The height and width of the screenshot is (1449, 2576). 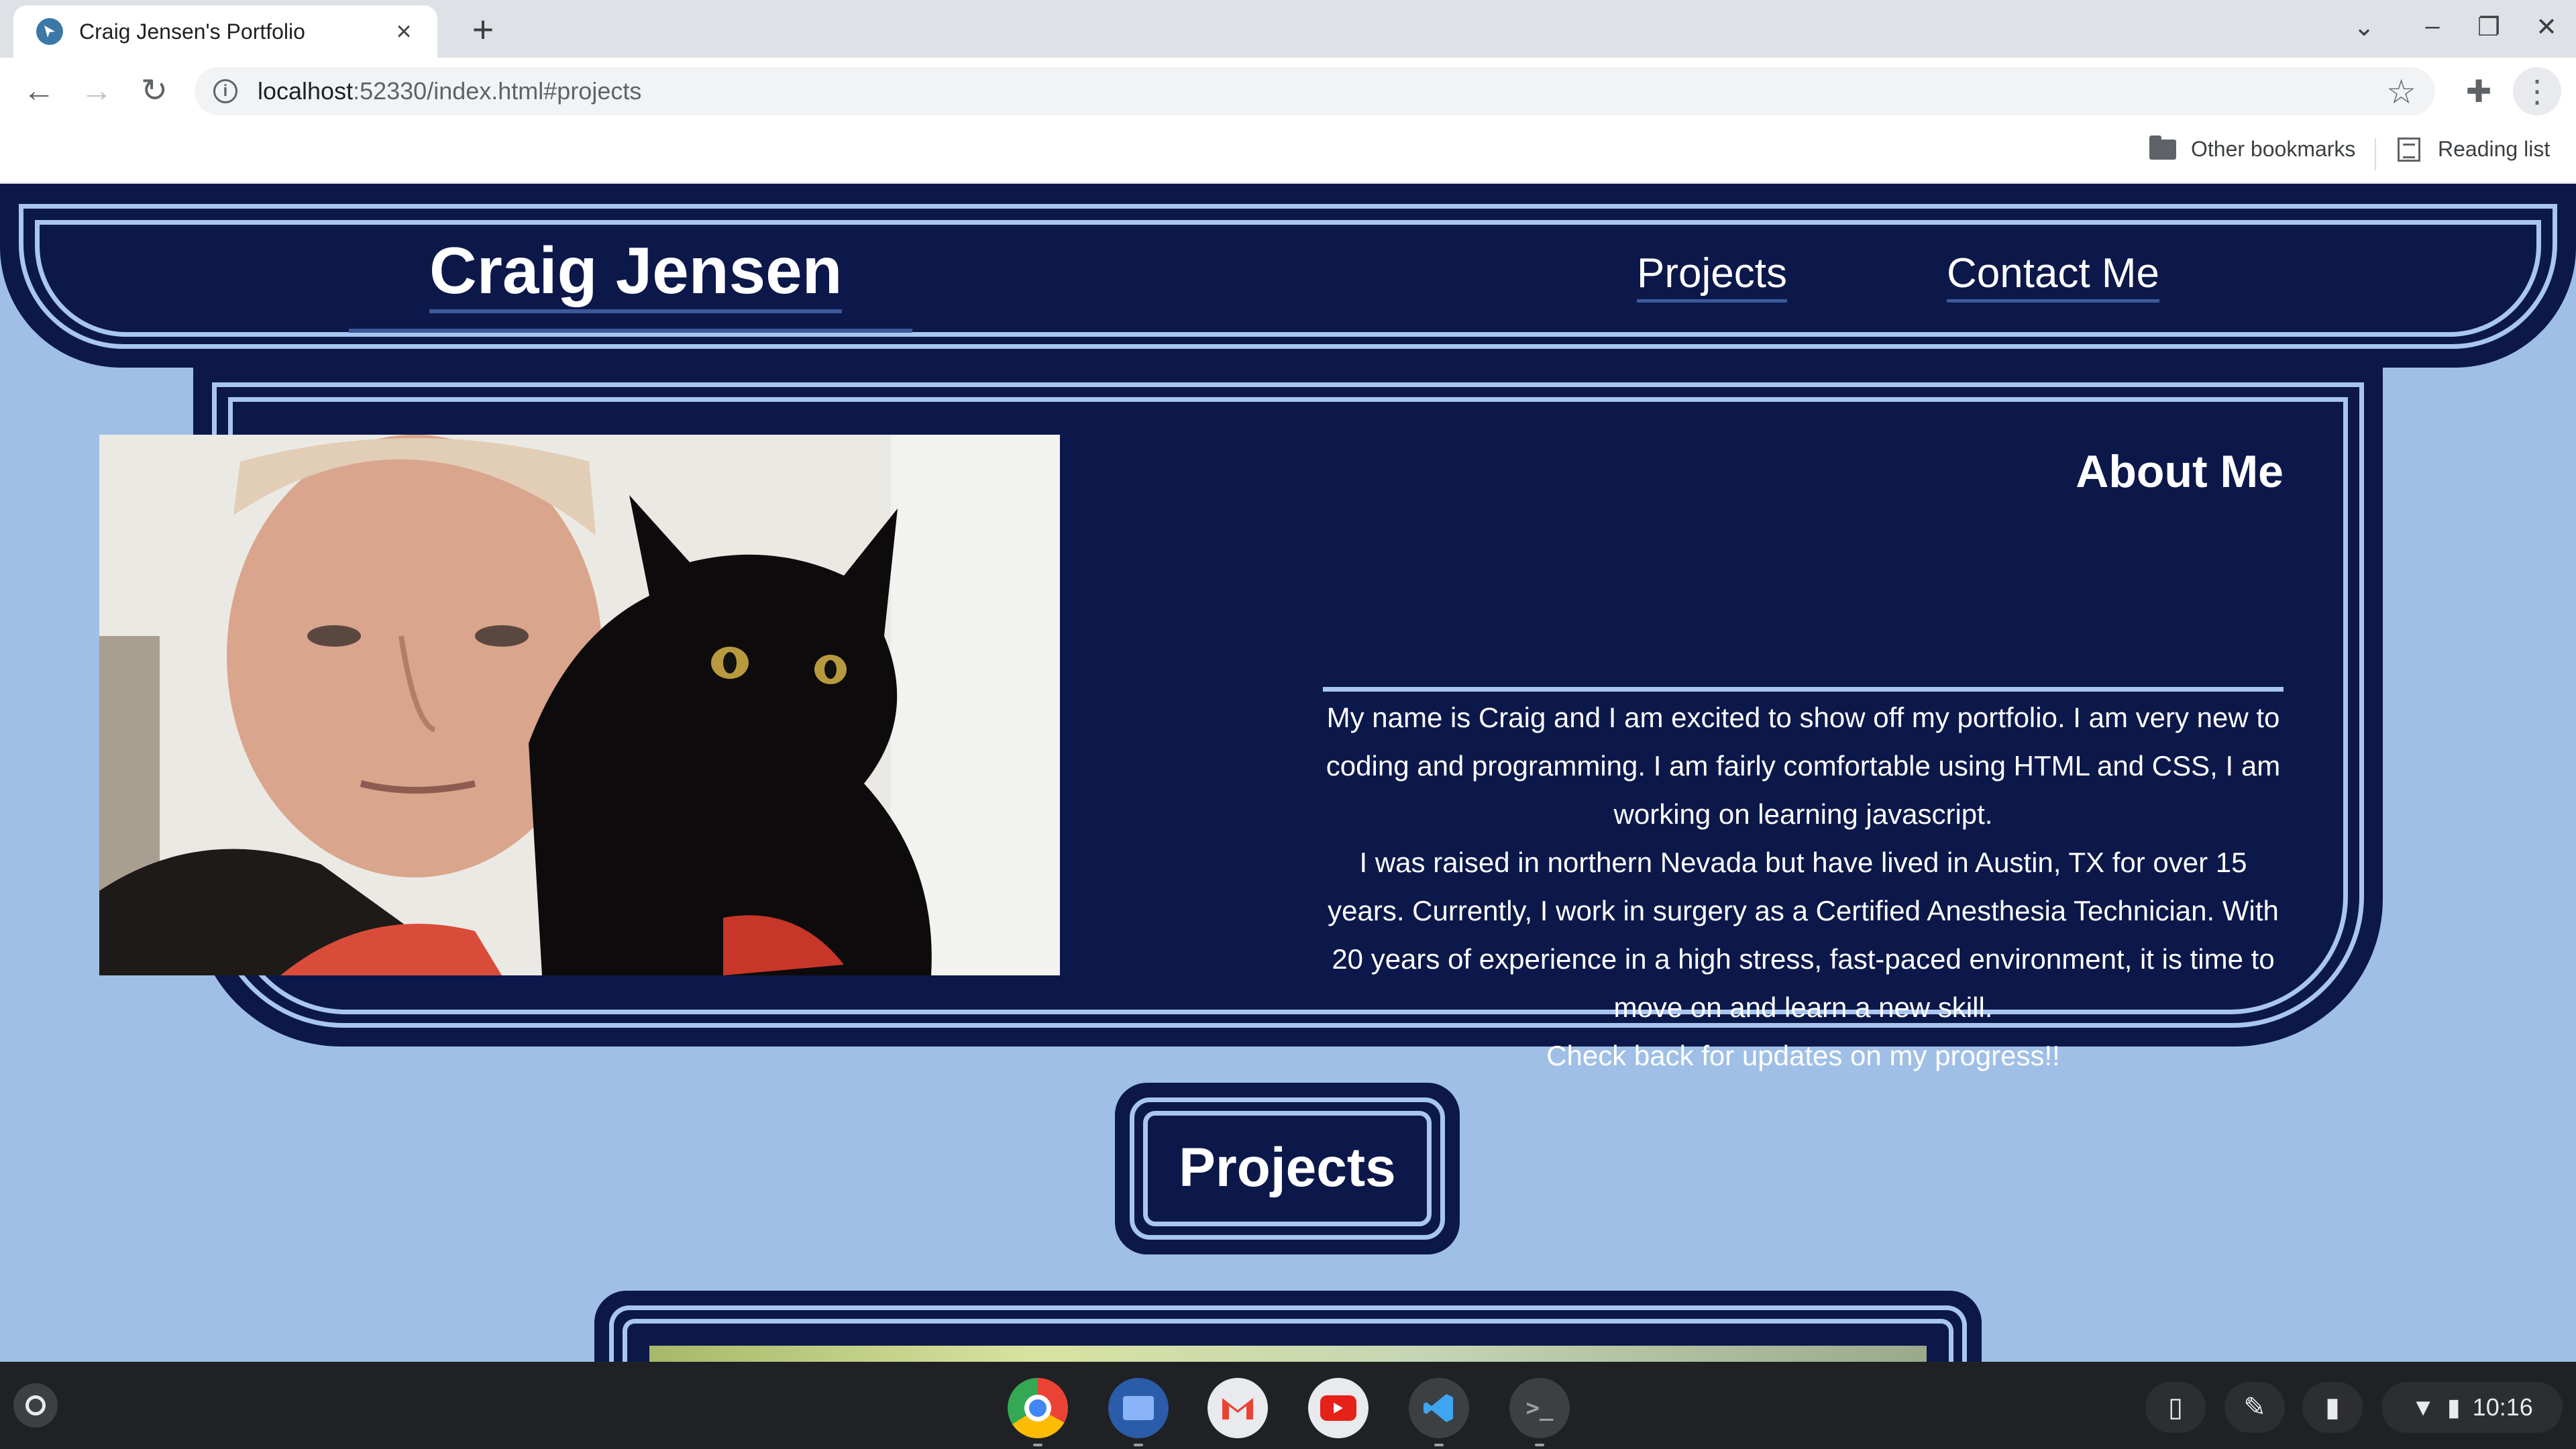 I want to click on projects-heading-box: Projects, so click(x=1287, y=1168).